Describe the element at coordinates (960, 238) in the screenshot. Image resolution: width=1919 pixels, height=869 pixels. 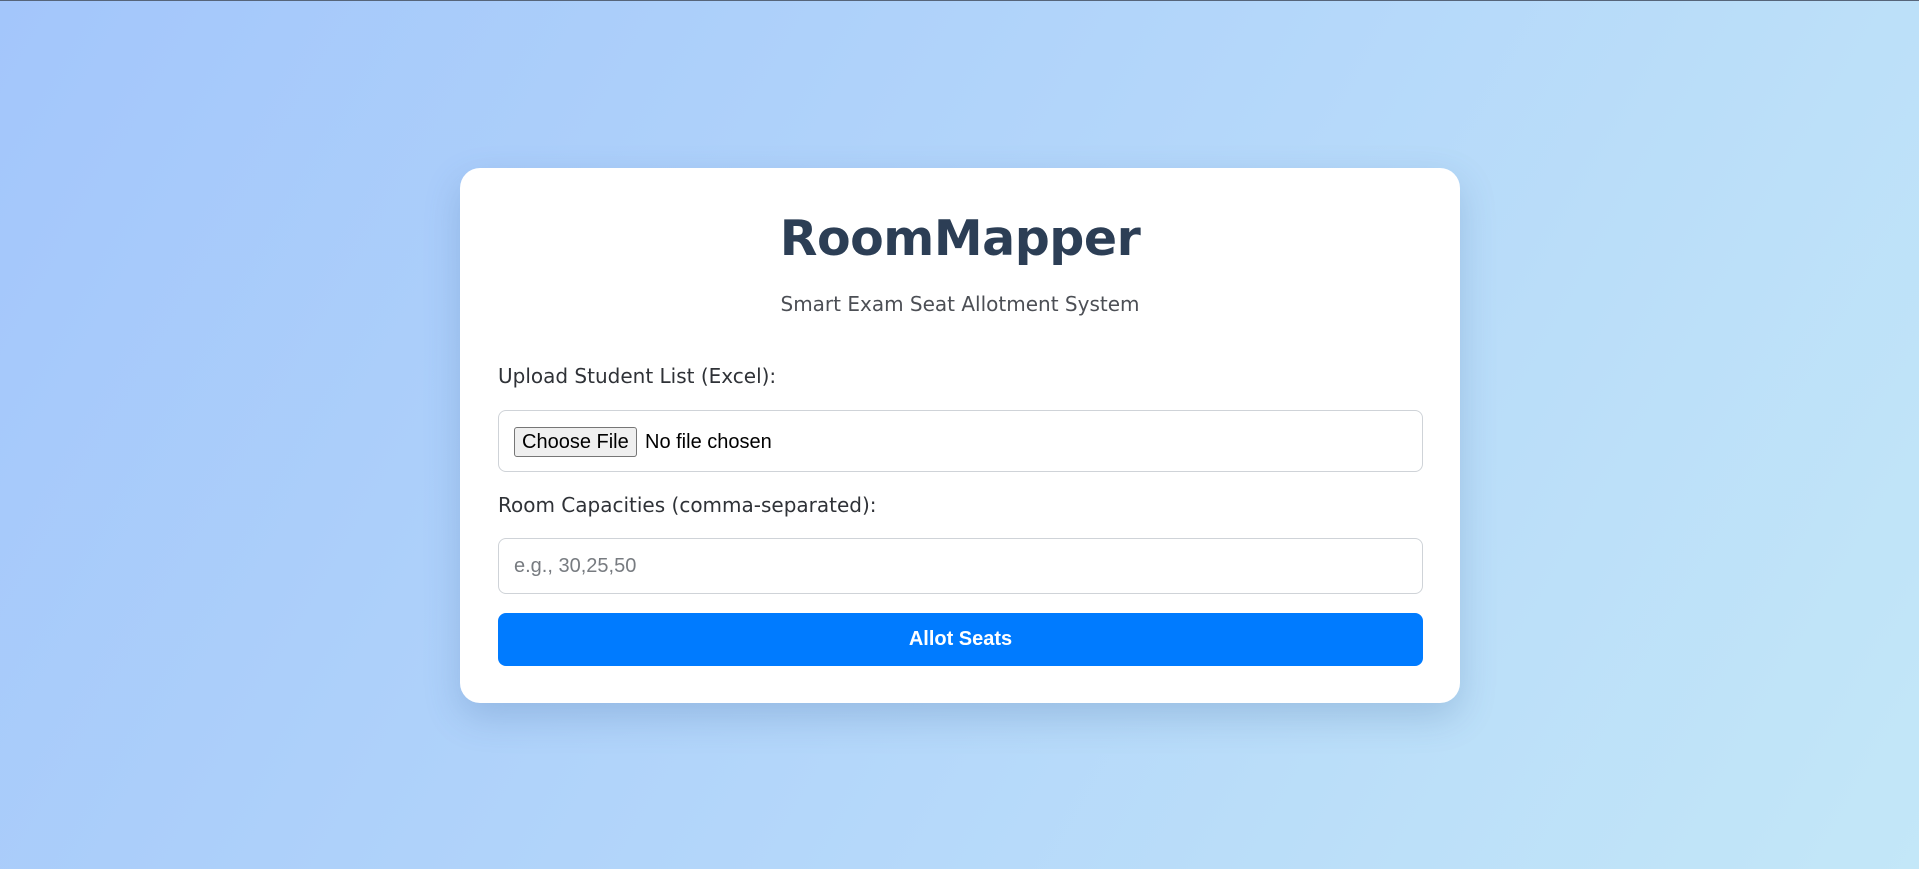
I see `app-title: RoomMapper` at that location.